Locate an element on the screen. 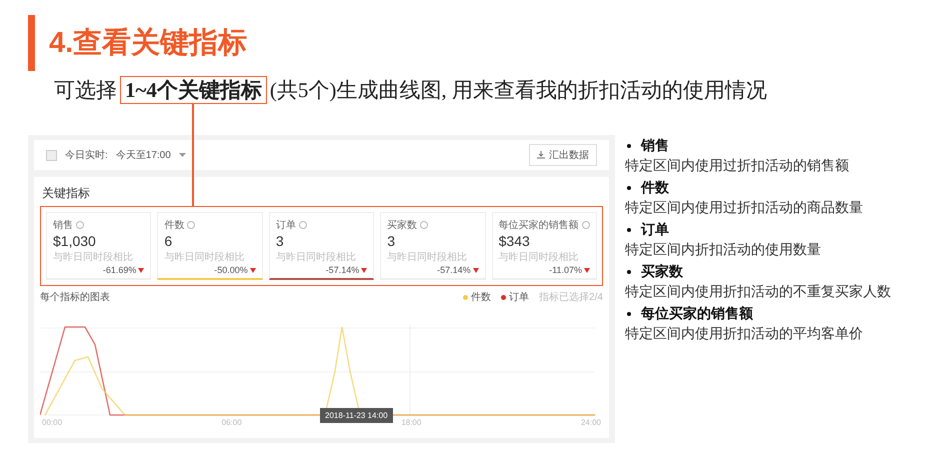  filter-value: 今天至17:00 is located at coordinates (143, 155).